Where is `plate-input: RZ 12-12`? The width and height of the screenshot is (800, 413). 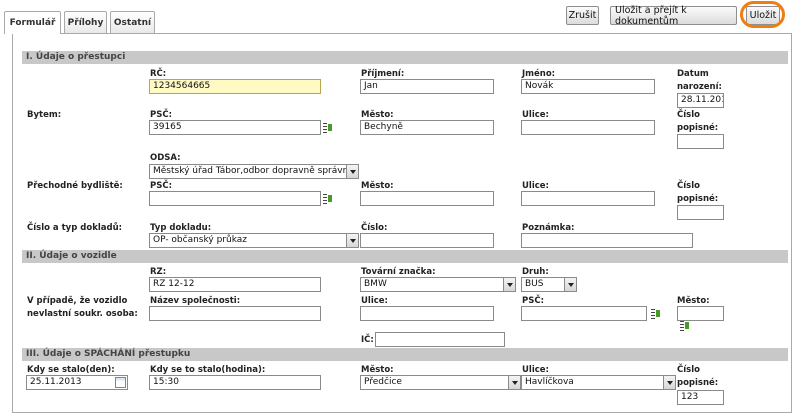 plate-input: RZ 12-12 is located at coordinates (235, 284).